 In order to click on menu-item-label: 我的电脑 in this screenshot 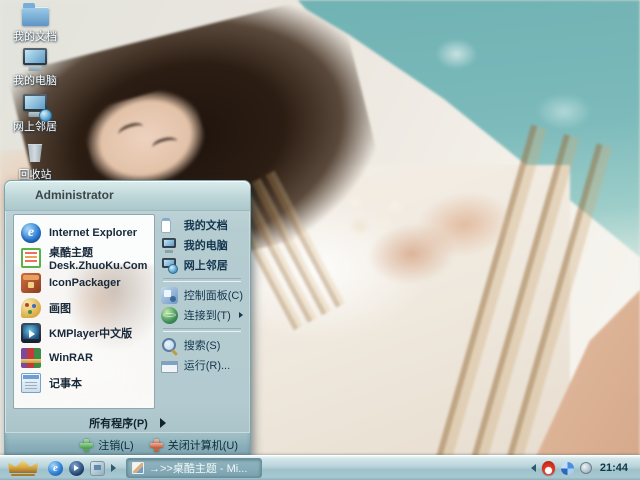, I will do `click(205, 246)`.